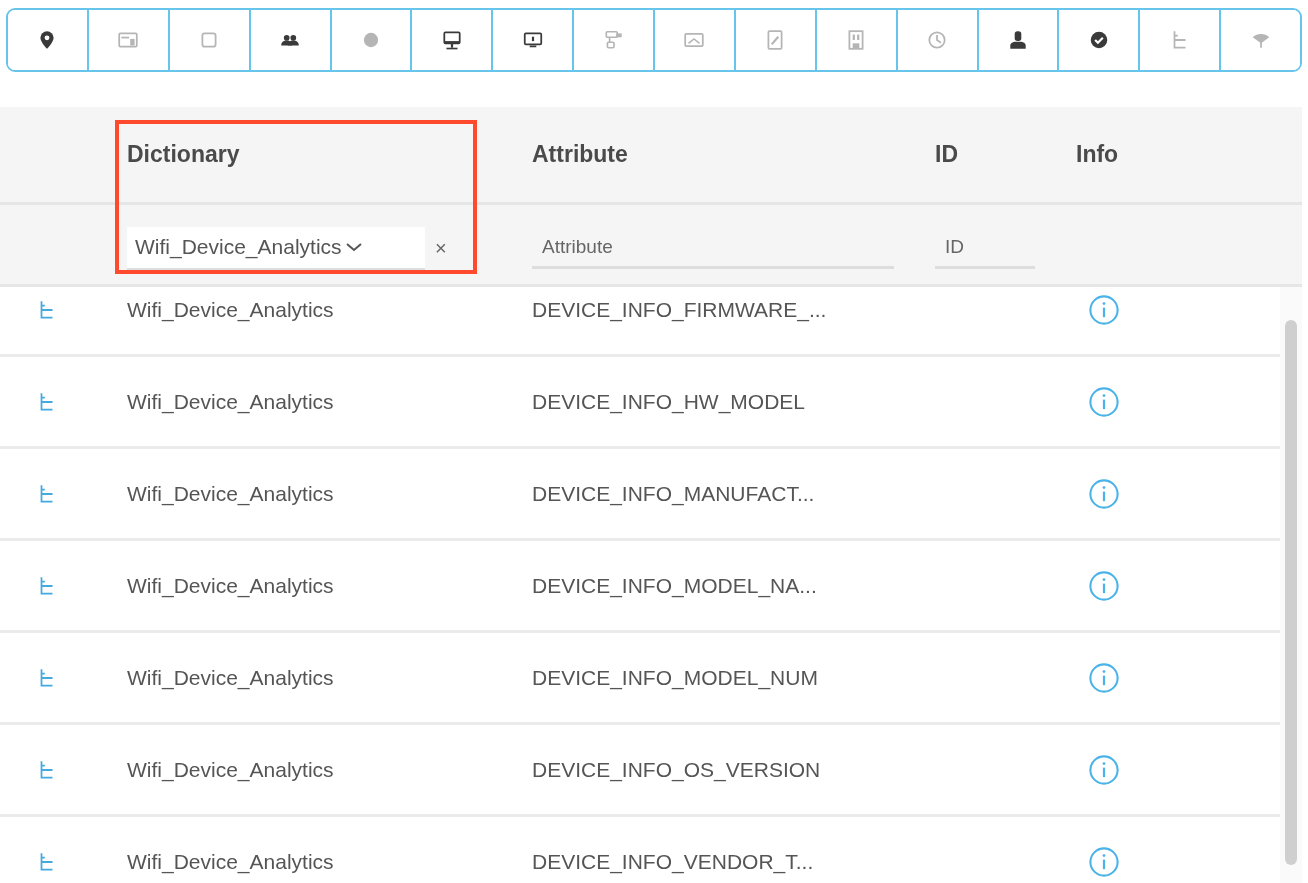 The image size is (1308, 883). I want to click on column-header: Attribute, so click(580, 154).